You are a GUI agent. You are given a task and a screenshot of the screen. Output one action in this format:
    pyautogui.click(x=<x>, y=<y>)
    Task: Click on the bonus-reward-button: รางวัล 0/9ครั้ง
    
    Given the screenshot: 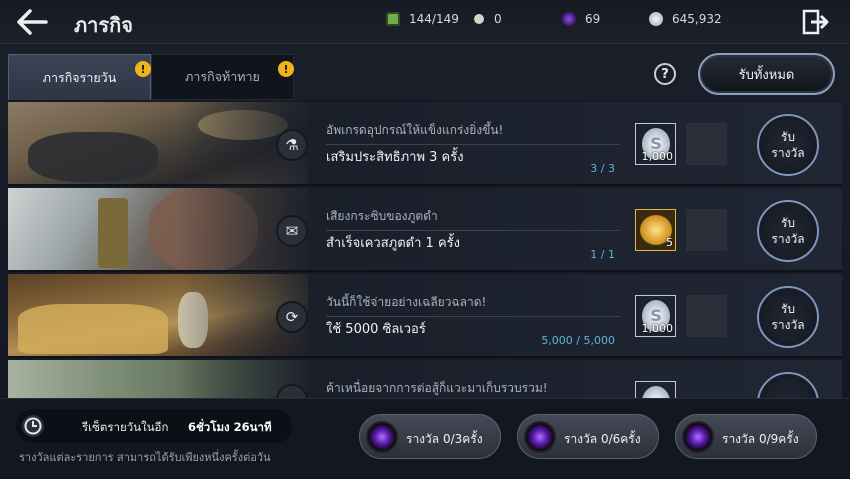 What is the action you would take?
    pyautogui.click(x=746, y=436)
    